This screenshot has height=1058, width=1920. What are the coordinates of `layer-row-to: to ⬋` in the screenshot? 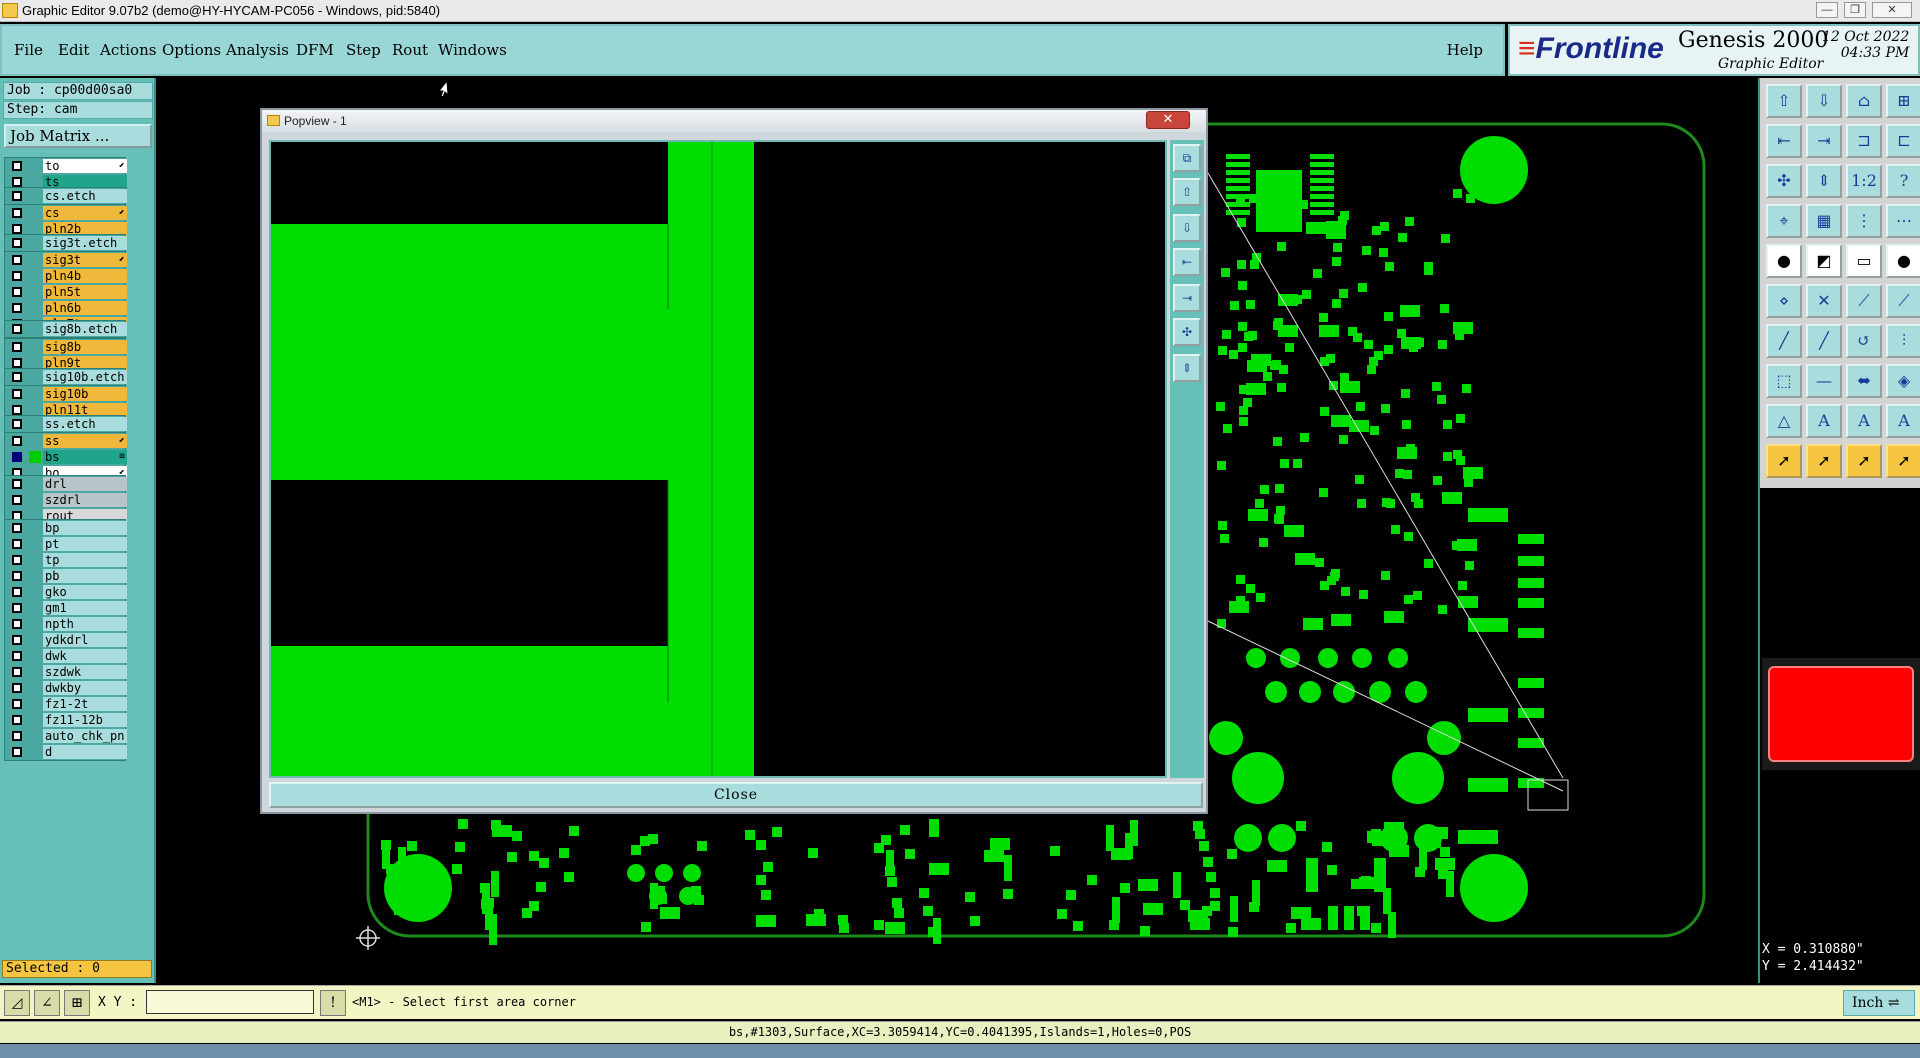 It's located at (66, 166).